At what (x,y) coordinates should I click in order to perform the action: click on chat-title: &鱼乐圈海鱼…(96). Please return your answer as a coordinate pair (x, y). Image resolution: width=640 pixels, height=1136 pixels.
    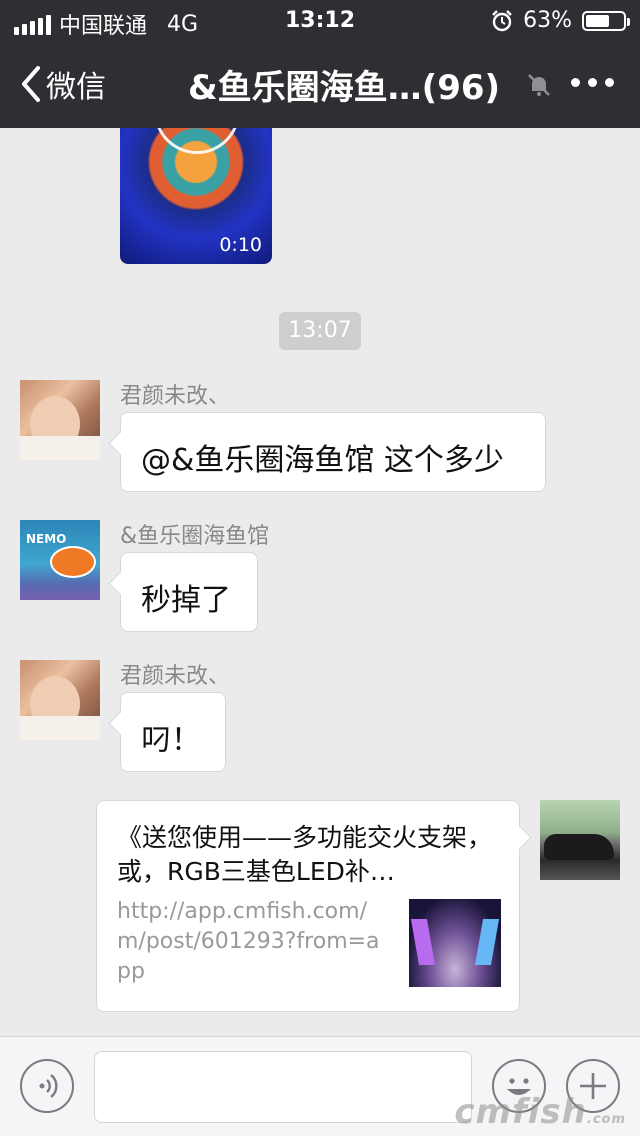
    Looking at the image, I should click on (344, 88).